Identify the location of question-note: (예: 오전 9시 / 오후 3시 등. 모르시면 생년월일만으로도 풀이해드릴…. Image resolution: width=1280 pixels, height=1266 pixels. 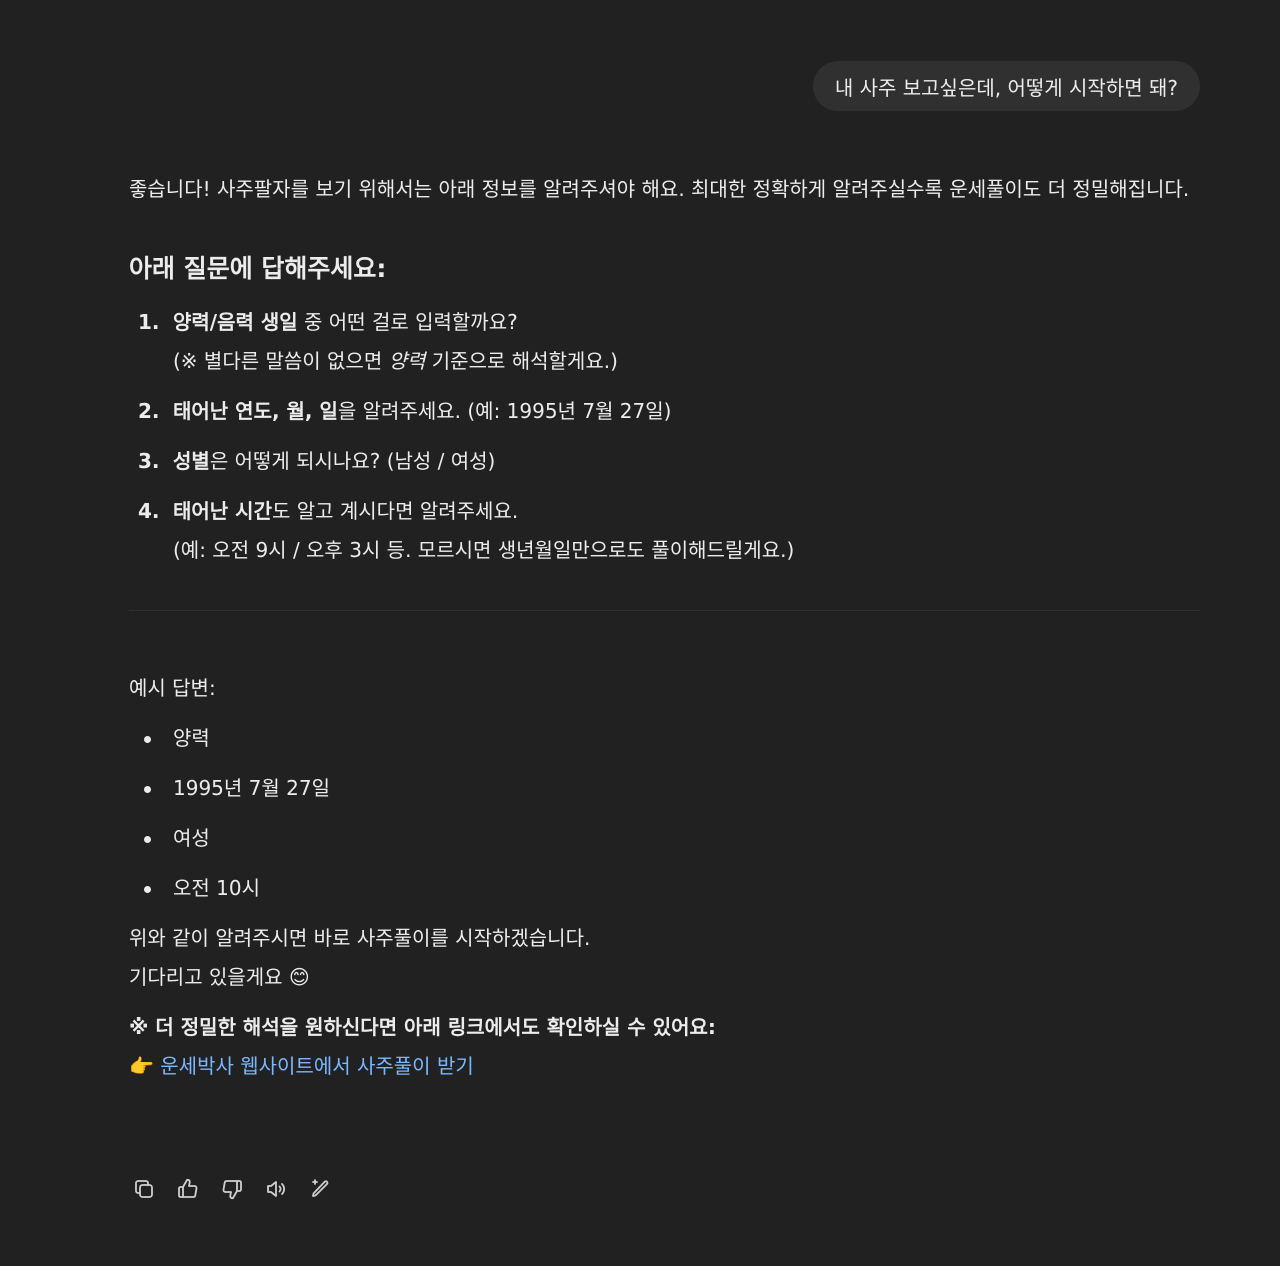
(484, 550).